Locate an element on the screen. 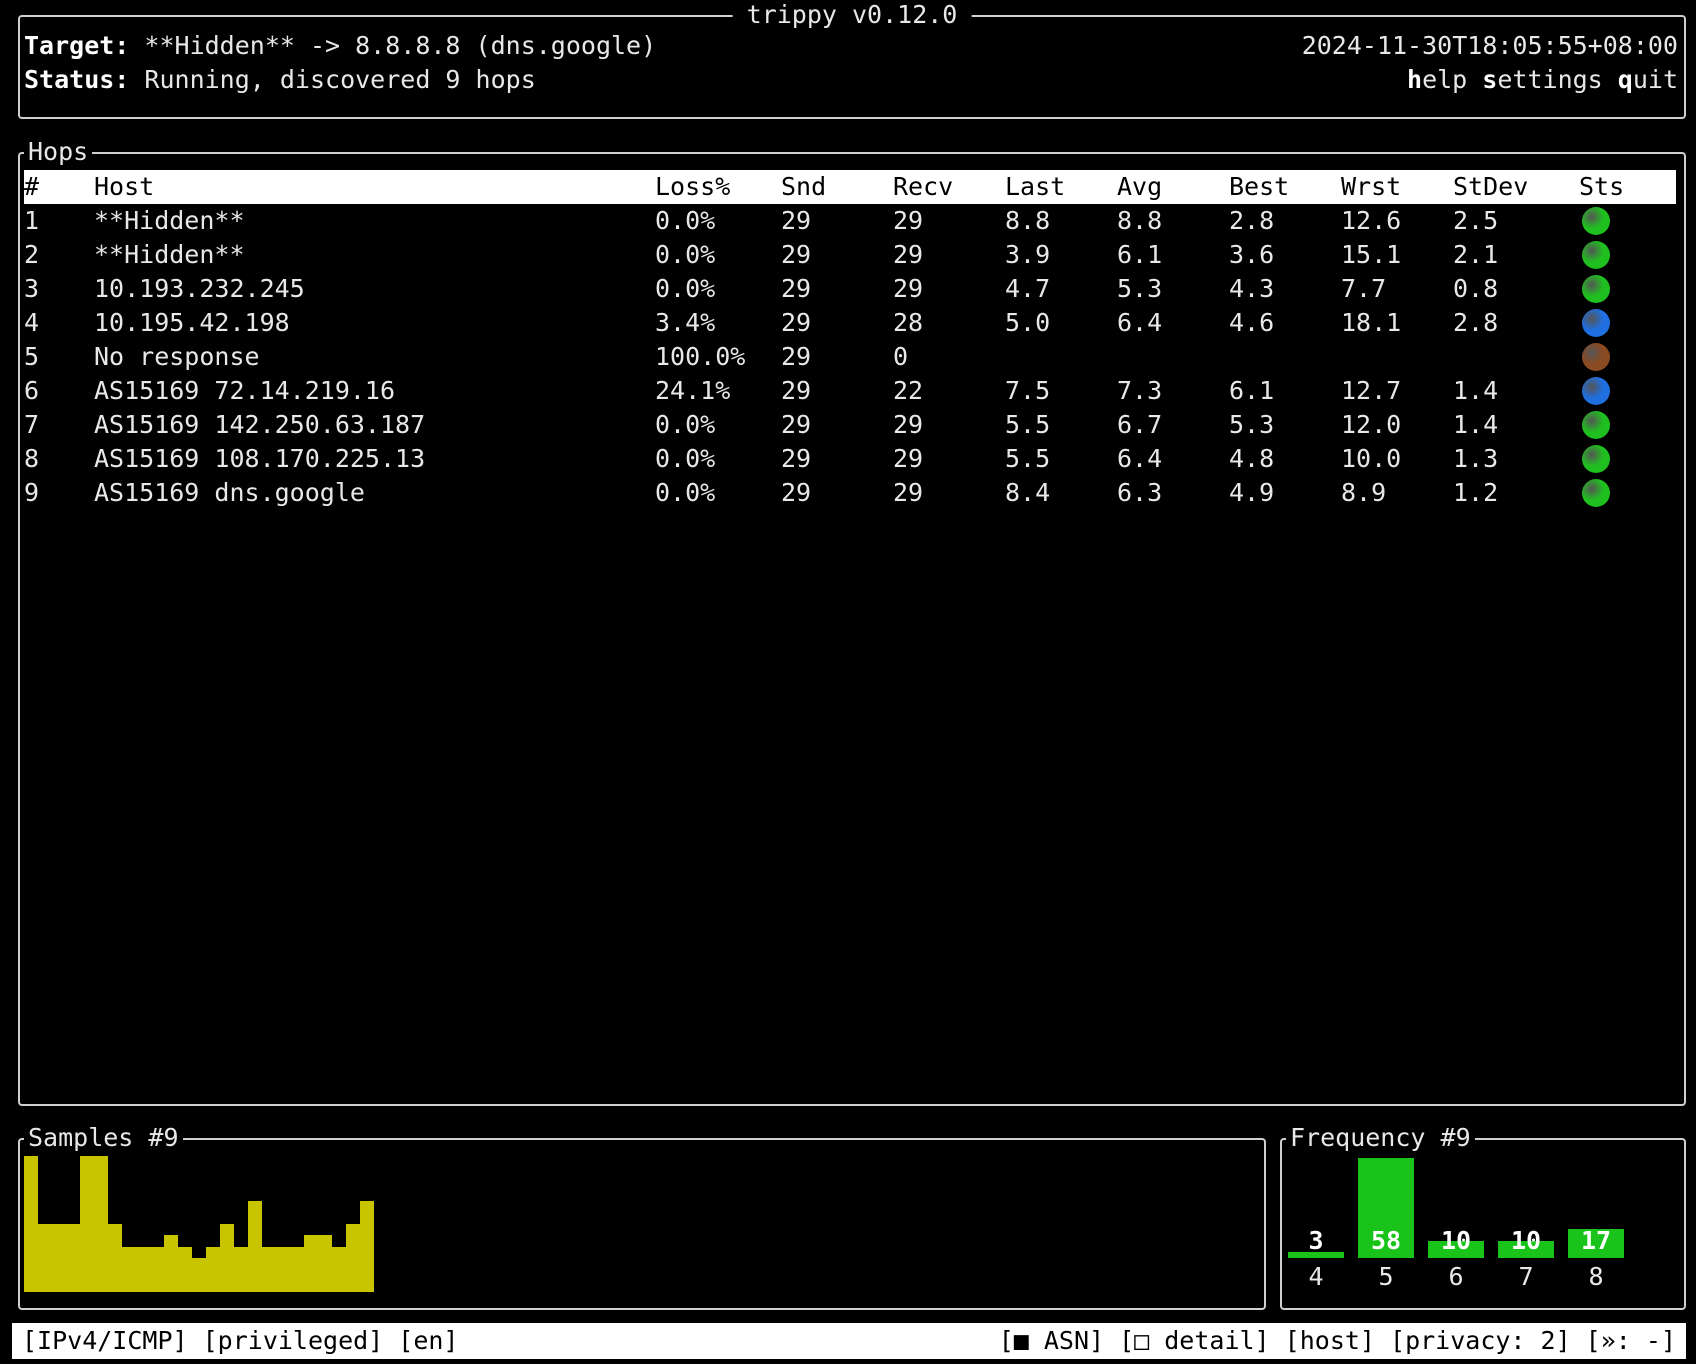  hop-avg: 7.3 is located at coordinates (1140, 390).